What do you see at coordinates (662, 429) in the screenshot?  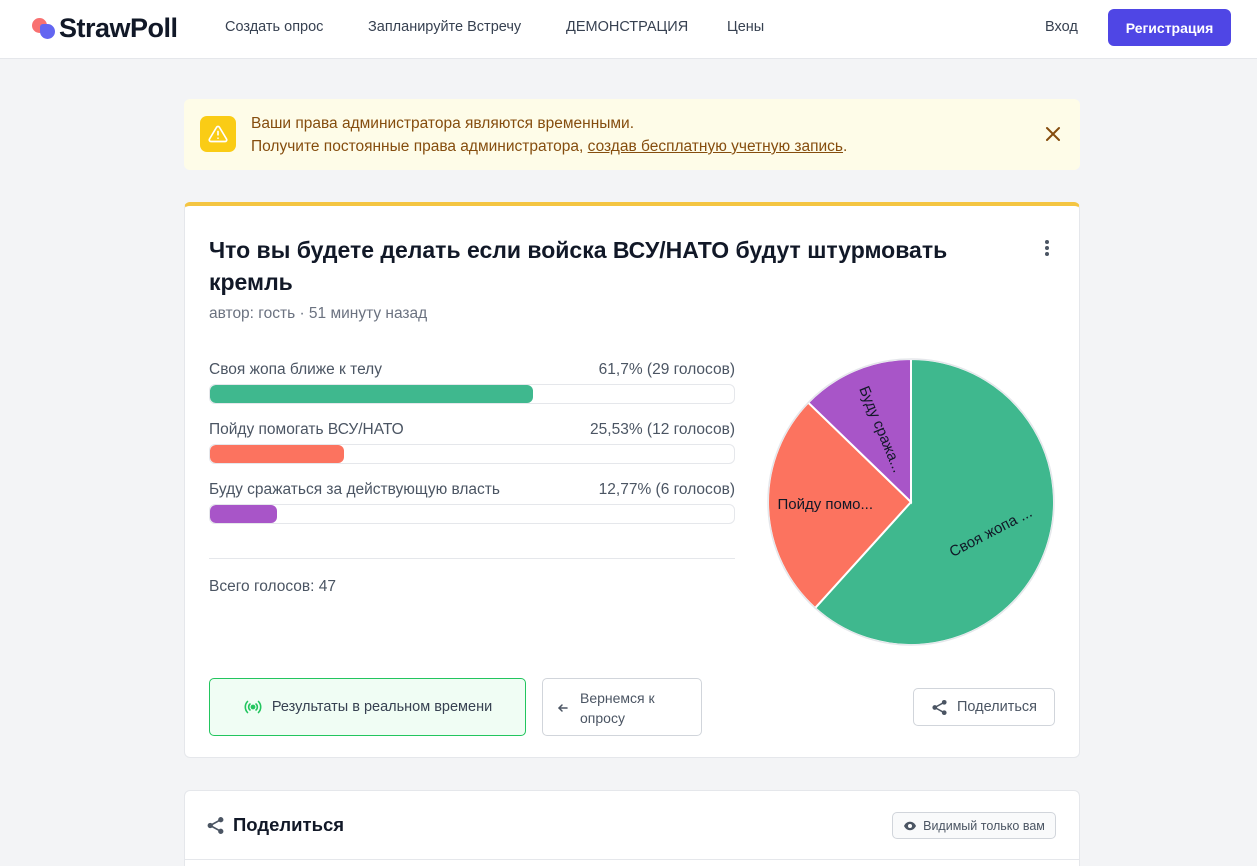 I see `option-value: 25,53% (12 голосов)` at bounding box center [662, 429].